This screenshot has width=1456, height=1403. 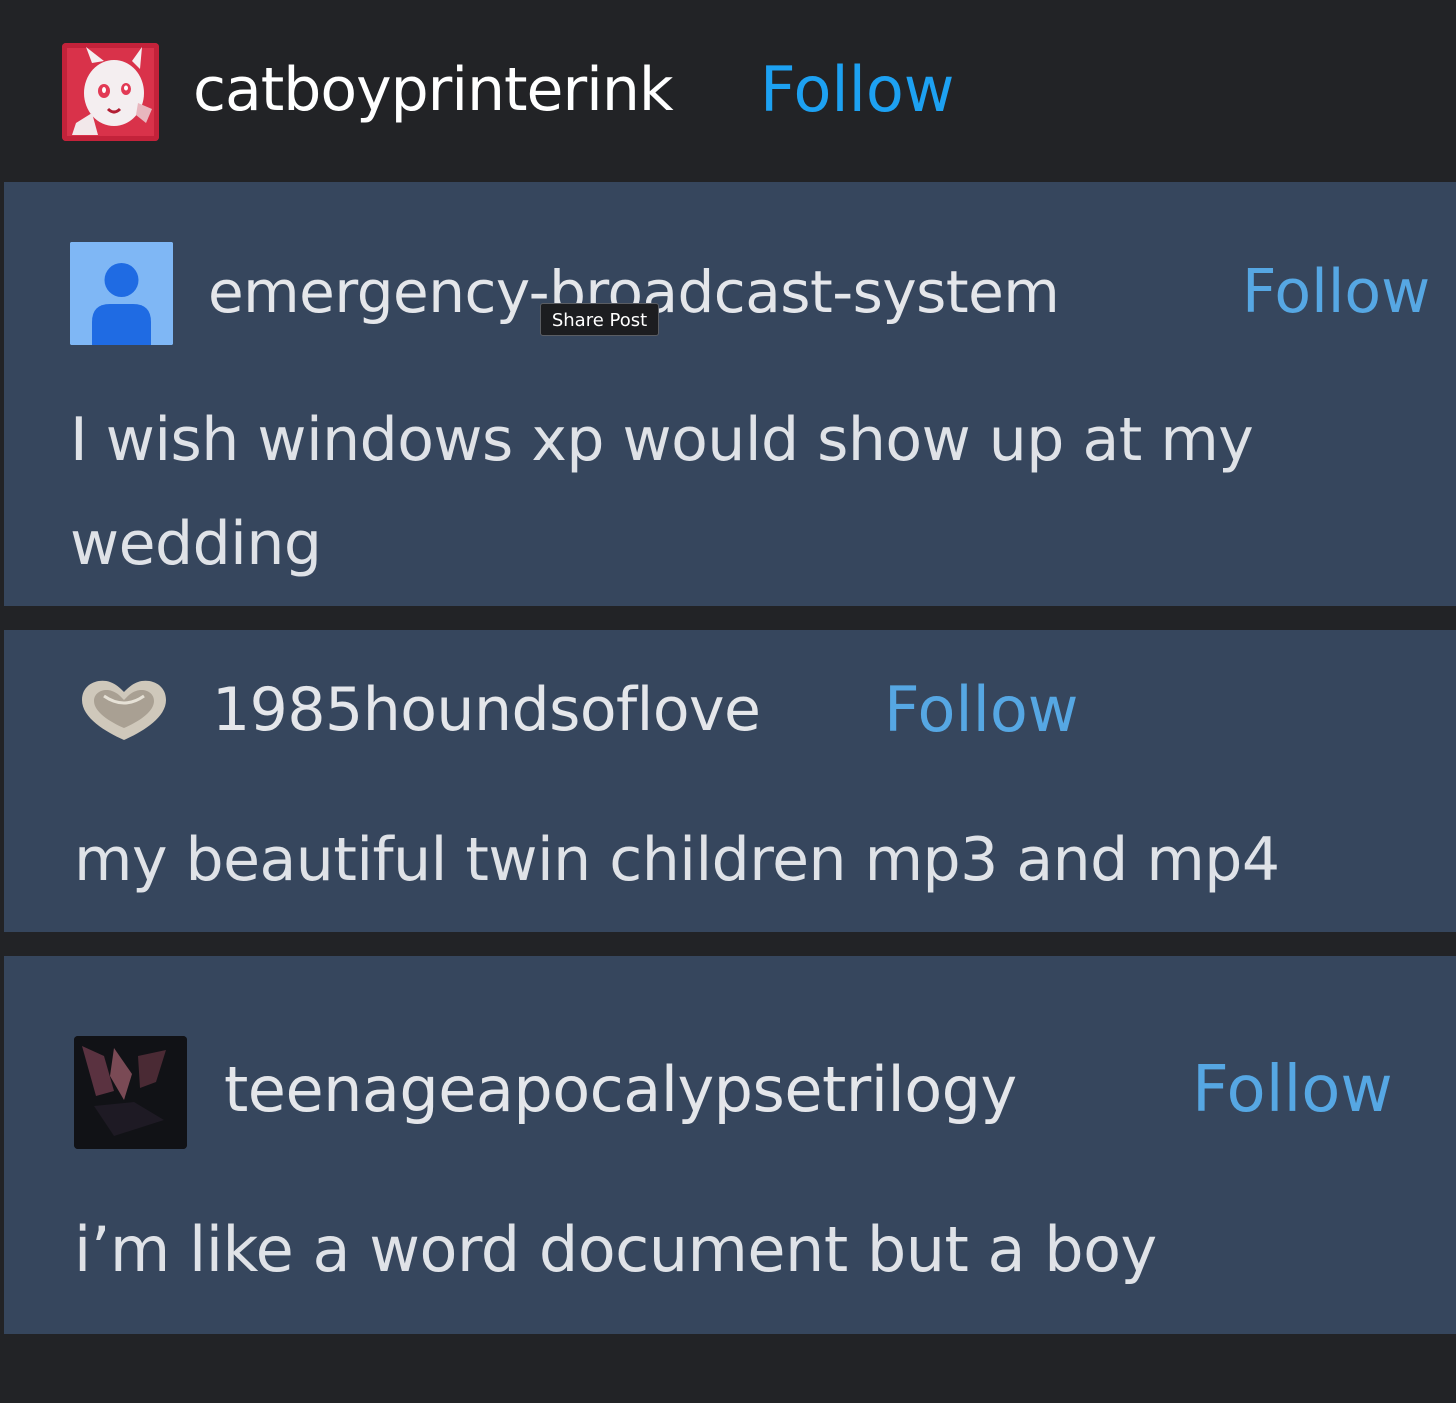 What do you see at coordinates (433, 90) in the screenshot?
I see `reblogger-username: catboyprinterink` at bounding box center [433, 90].